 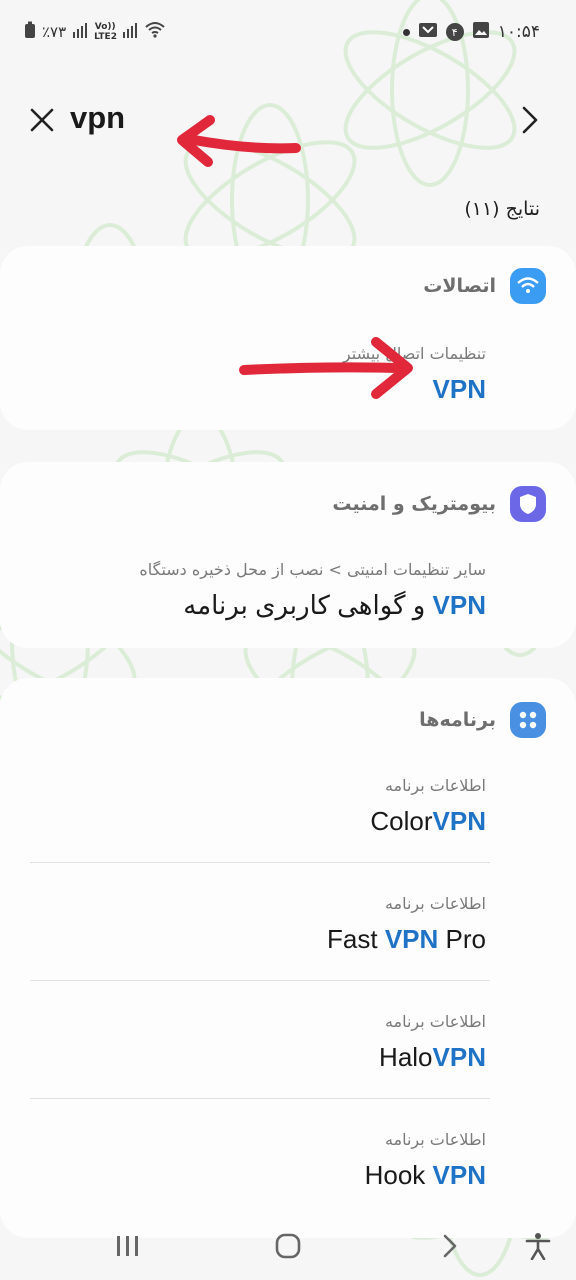 I want to click on apps-icon, so click(x=528, y=720).